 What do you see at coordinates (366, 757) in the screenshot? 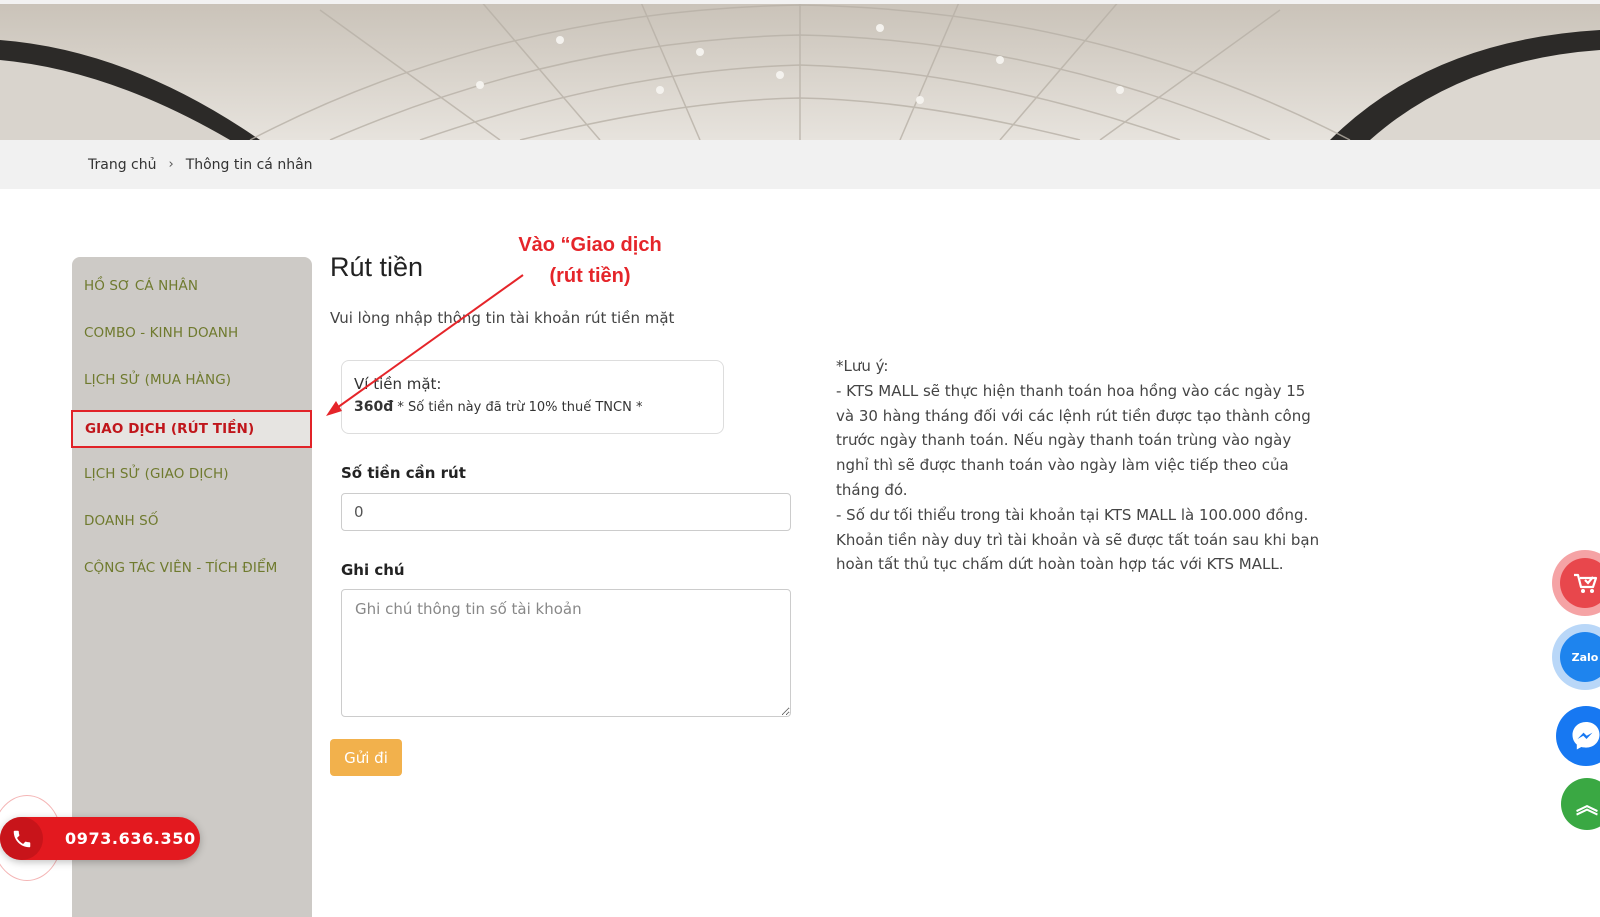
I see `submit-button: Gửi đi` at bounding box center [366, 757].